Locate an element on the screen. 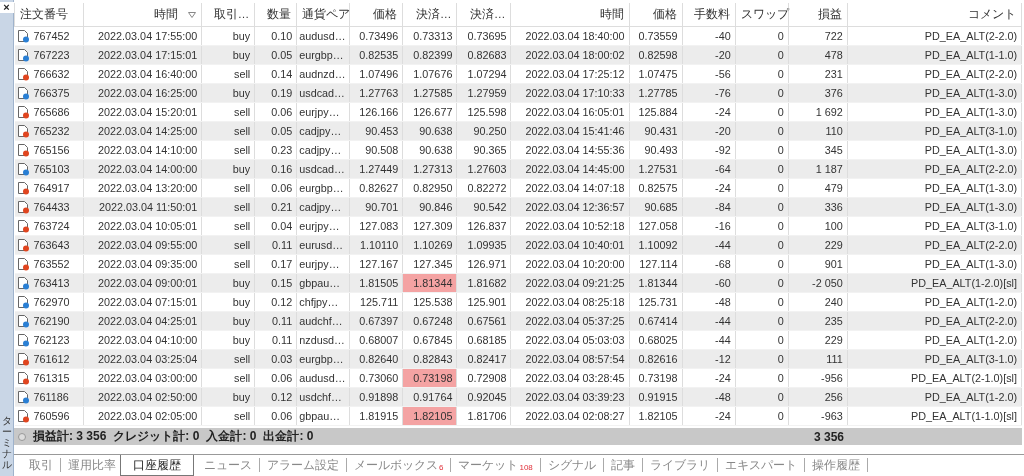  panel-title: ターミナル is located at coordinates (6, 442).